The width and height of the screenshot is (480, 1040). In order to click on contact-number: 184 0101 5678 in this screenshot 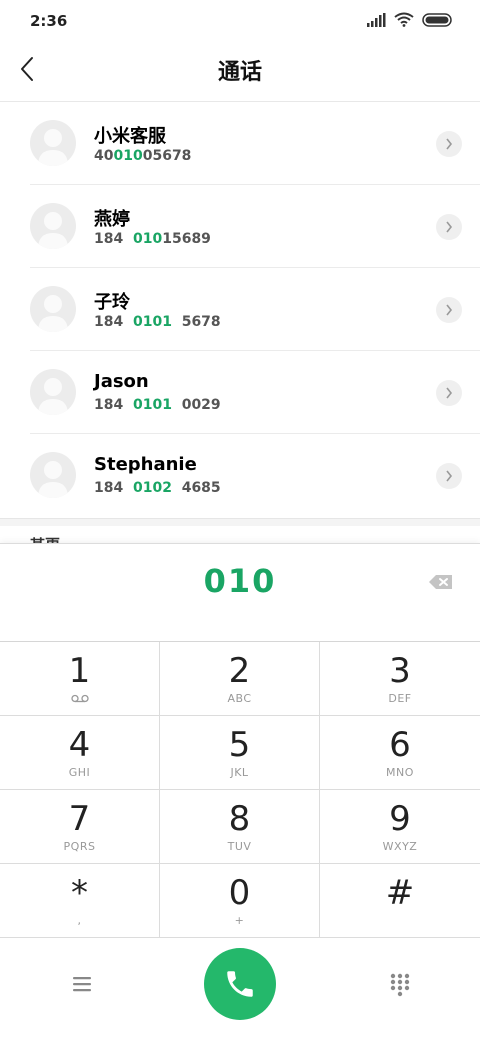, I will do `click(157, 322)`.